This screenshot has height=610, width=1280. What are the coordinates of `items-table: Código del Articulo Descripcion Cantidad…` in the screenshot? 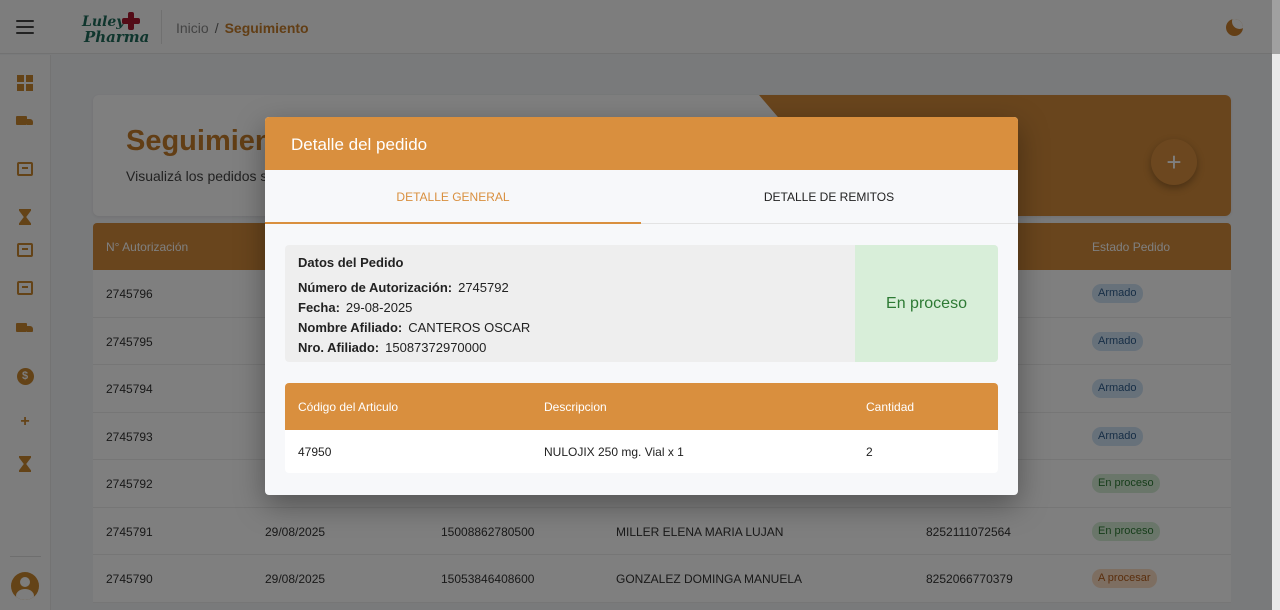 It's located at (641, 428).